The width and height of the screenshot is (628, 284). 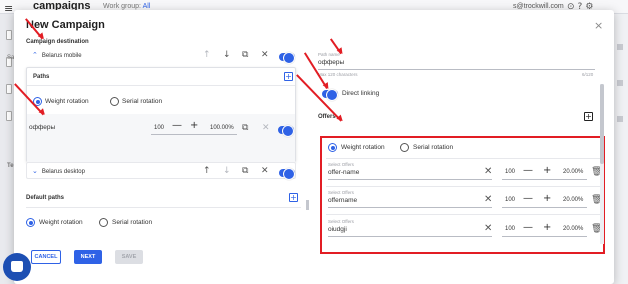 What do you see at coordinates (42, 127) in the screenshot?
I see `path-name: офферы` at bounding box center [42, 127].